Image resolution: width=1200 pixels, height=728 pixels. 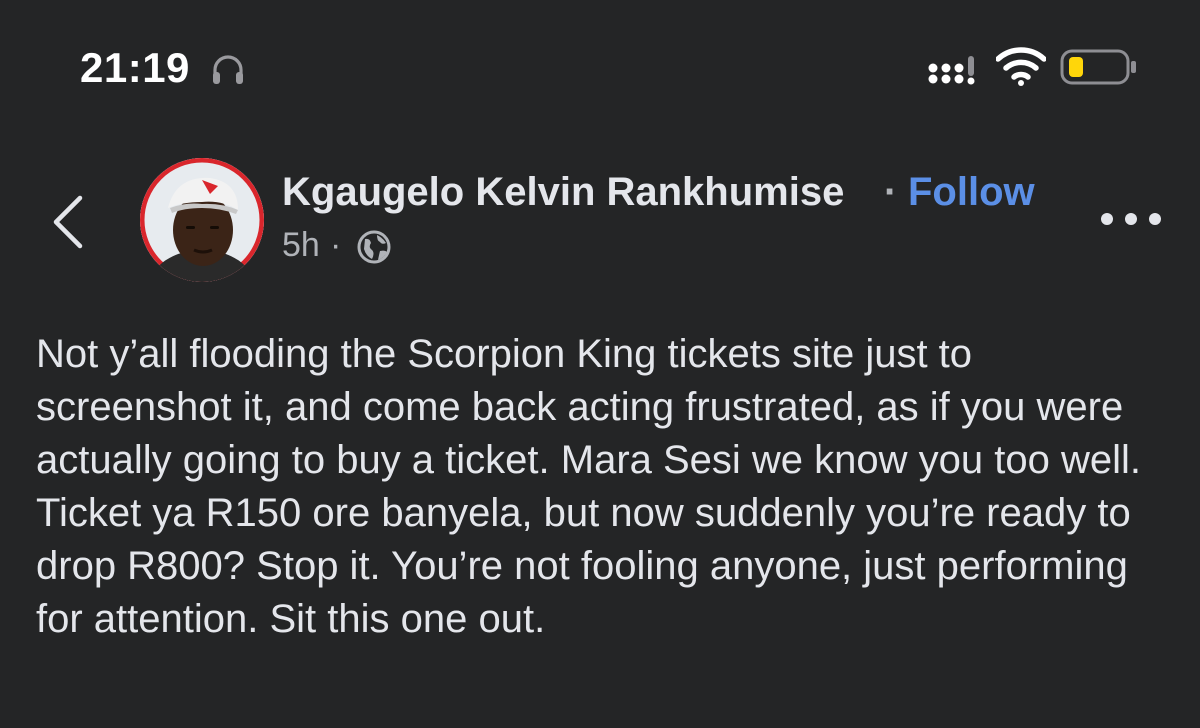 I want to click on headphones-icon, so click(x=228, y=69).